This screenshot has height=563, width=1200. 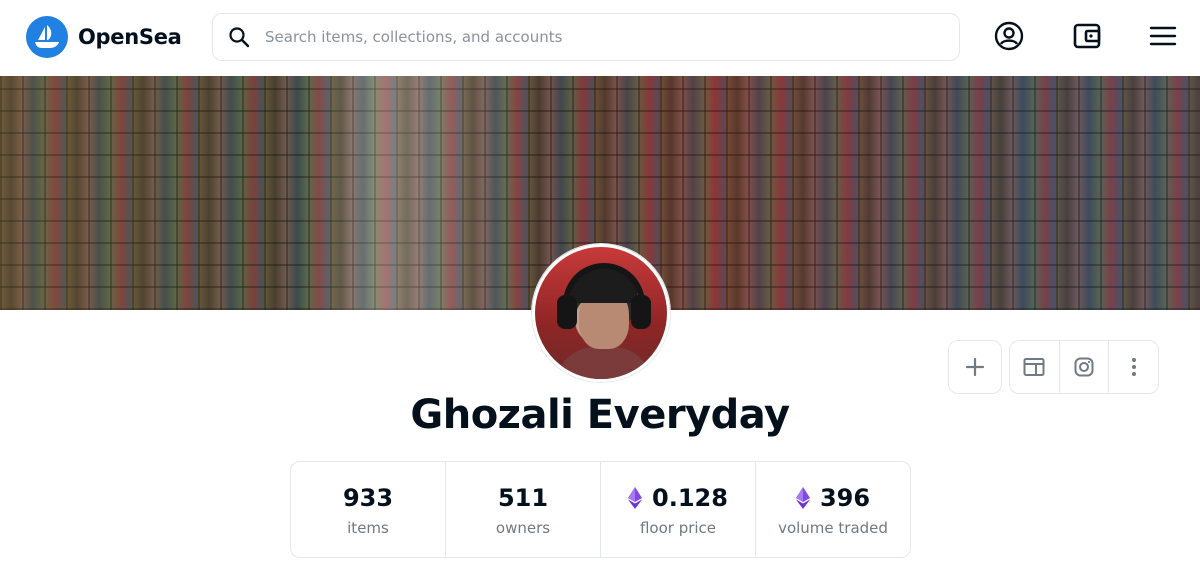 What do you see at coordinates (690, 497) in the screenshot?
I see `stat-value: 0.128` at bounding box center [690, 497].